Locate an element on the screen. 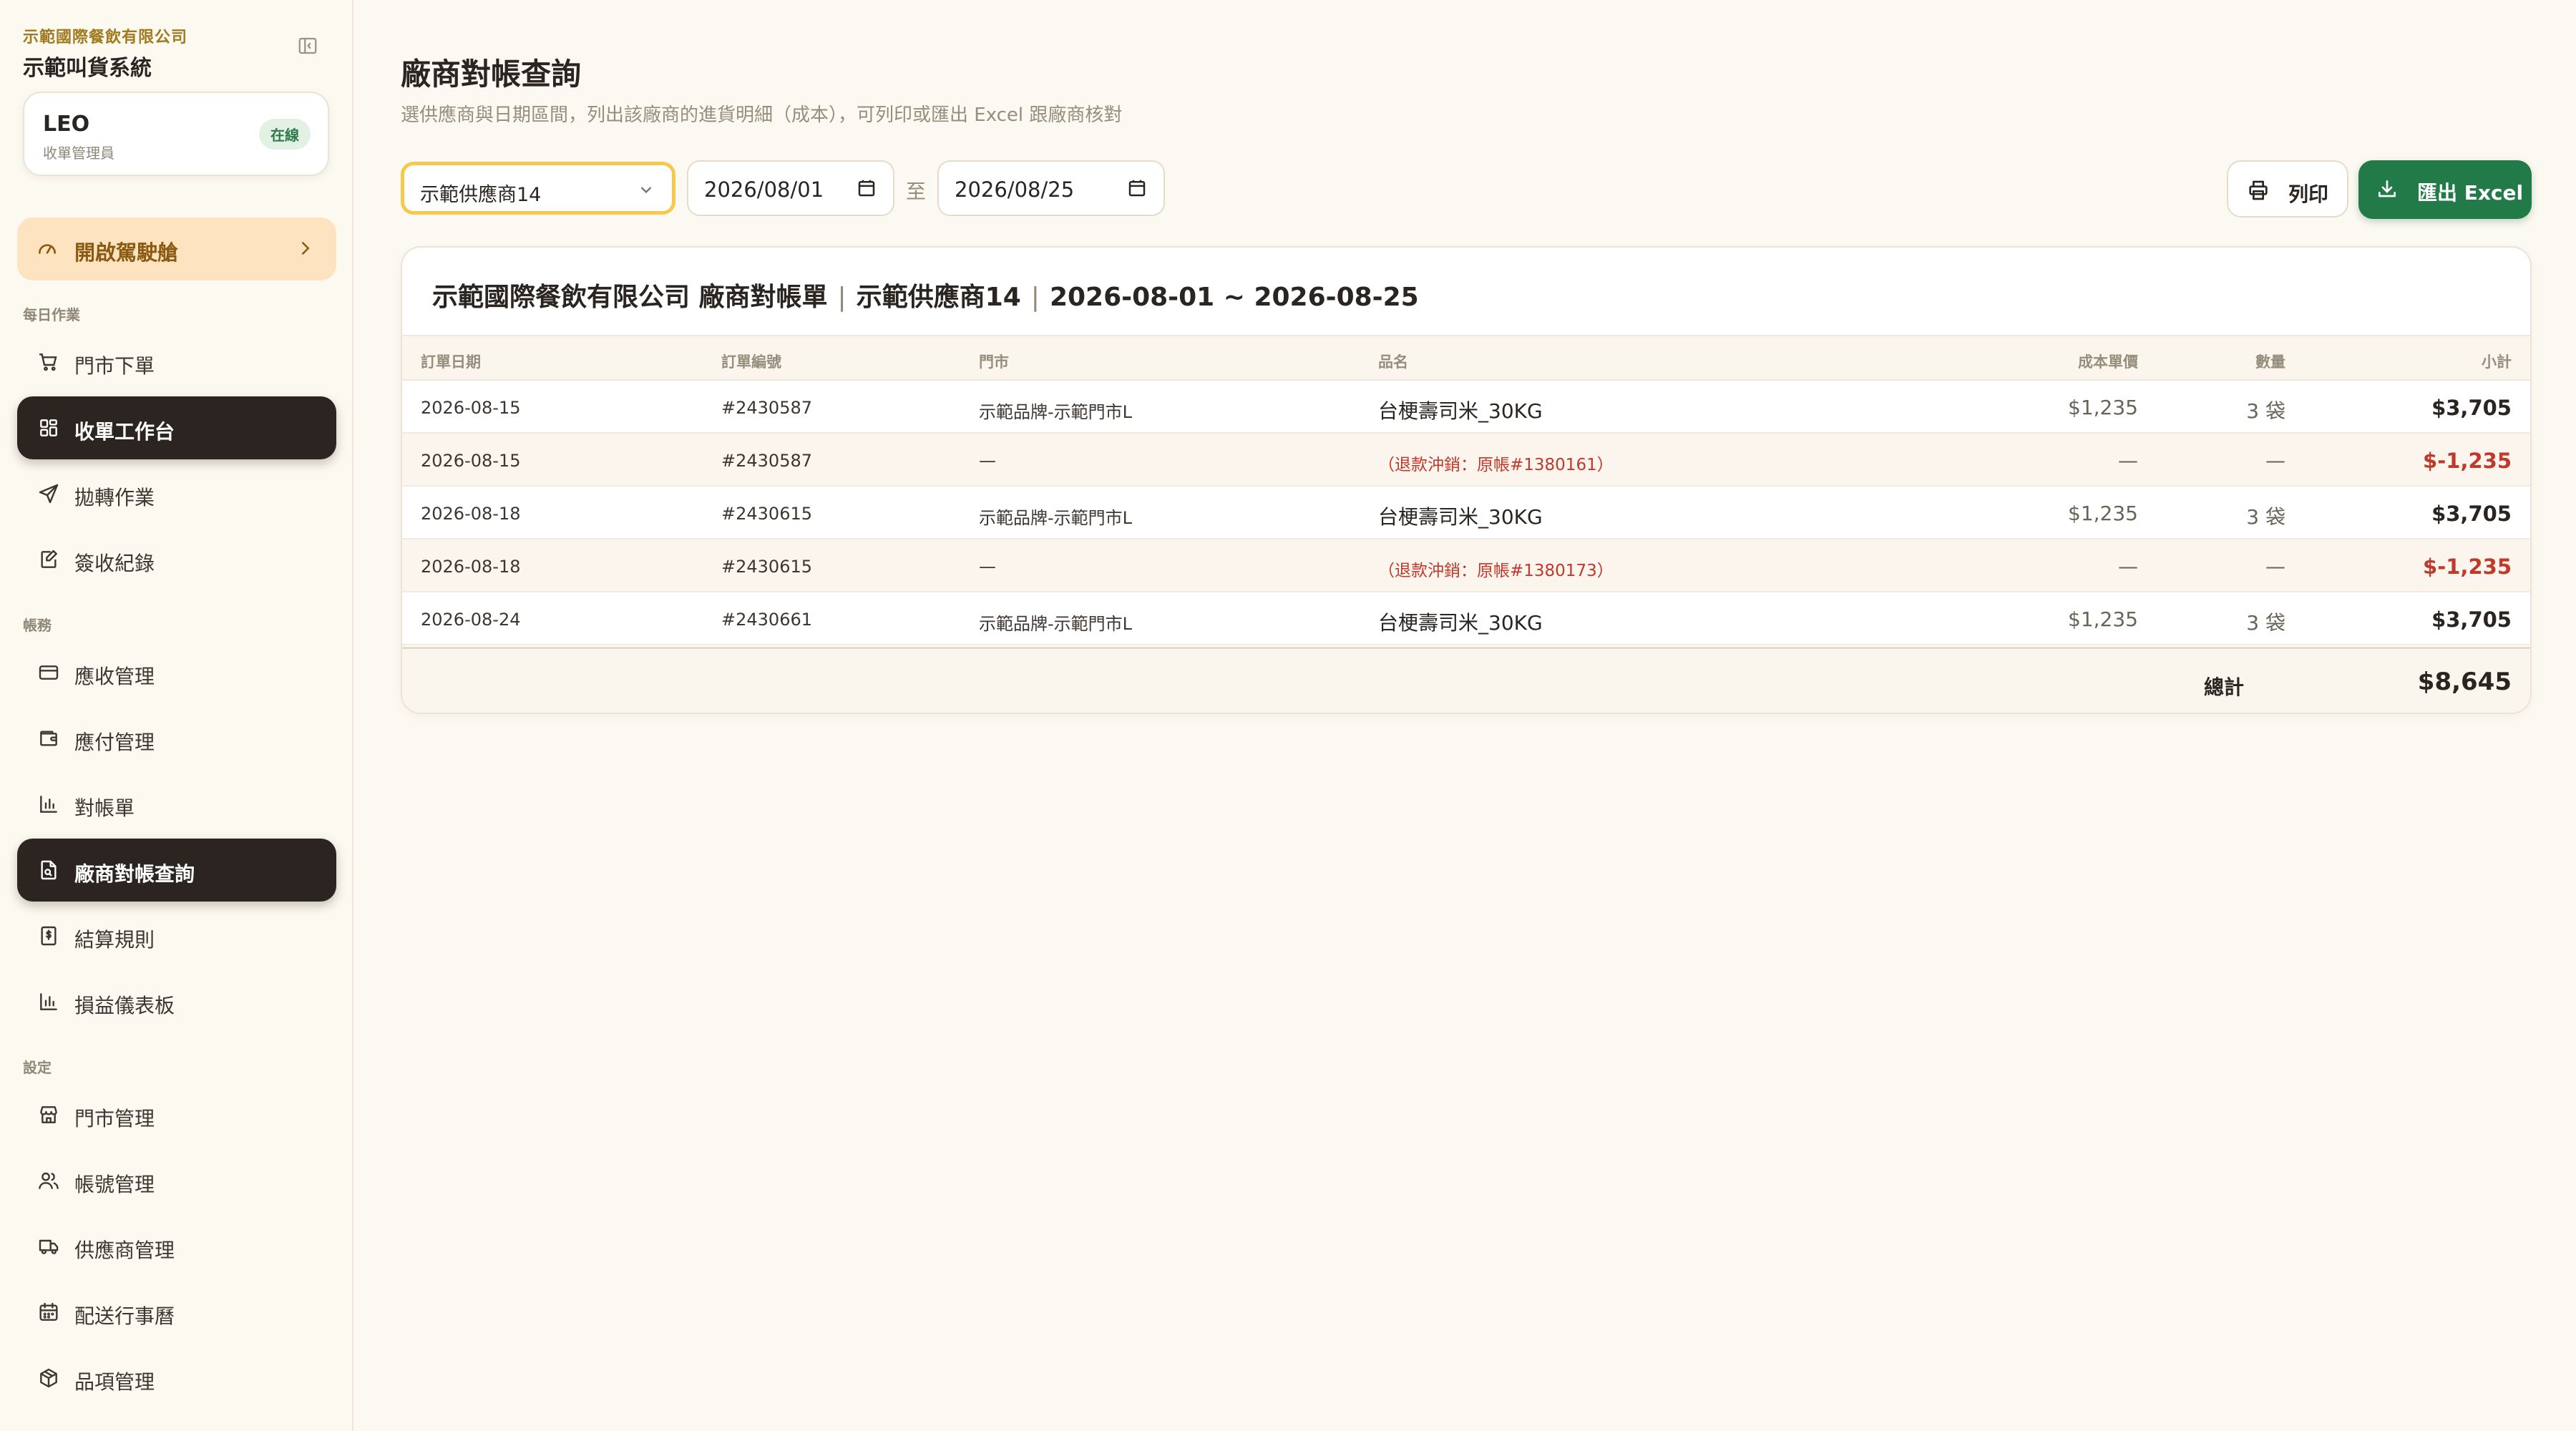 This screenshot has height=1431, width=2576. user-role: 收單管理員 is located at coordinates (78, 154).